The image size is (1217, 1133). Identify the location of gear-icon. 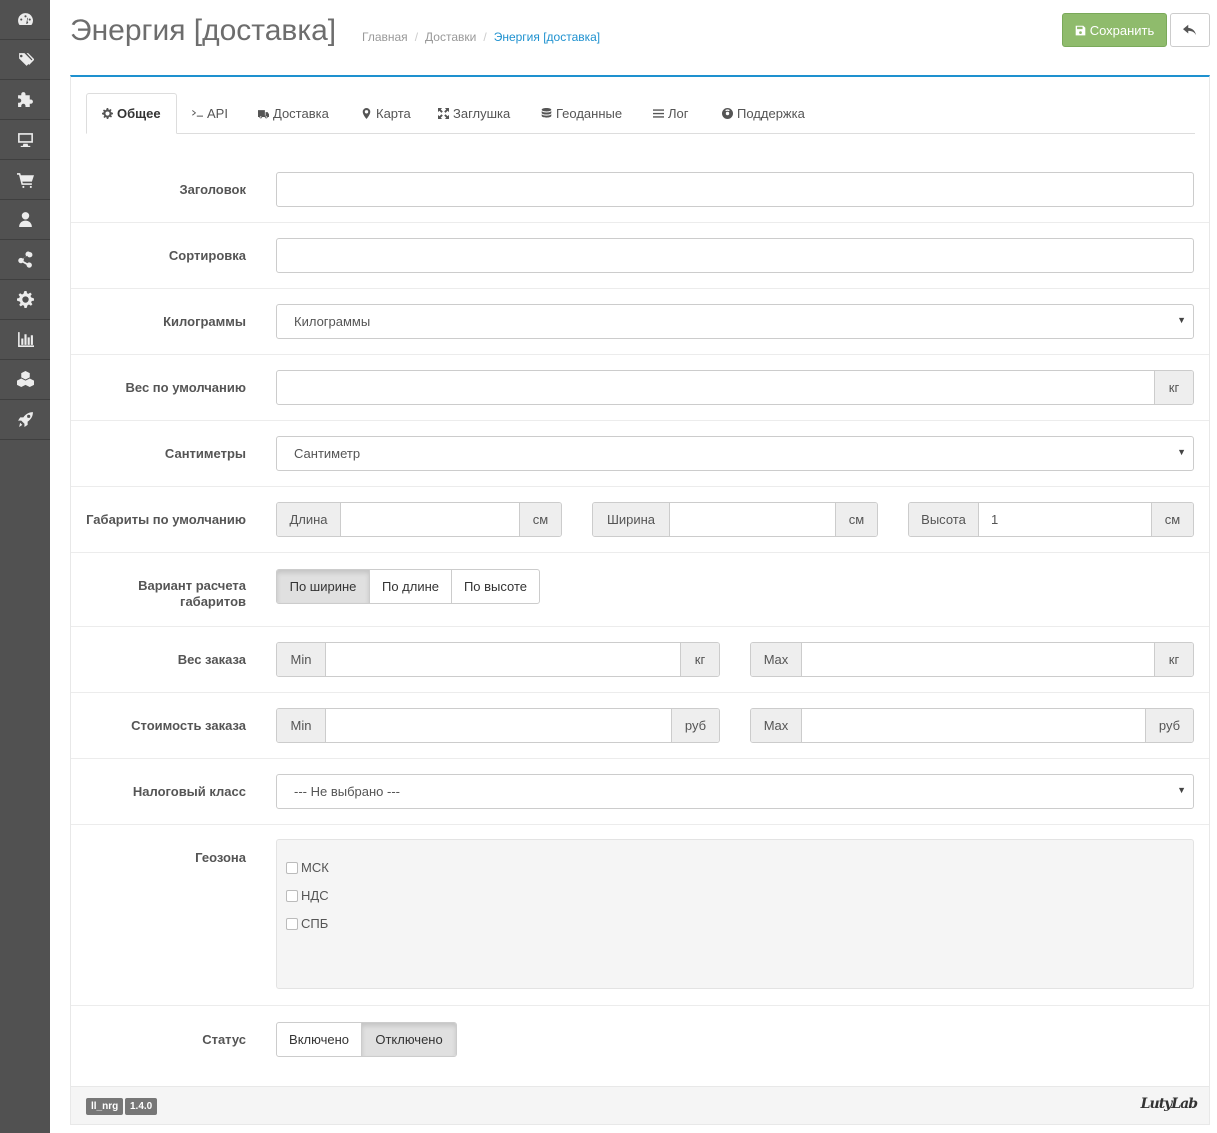
(25, 299).